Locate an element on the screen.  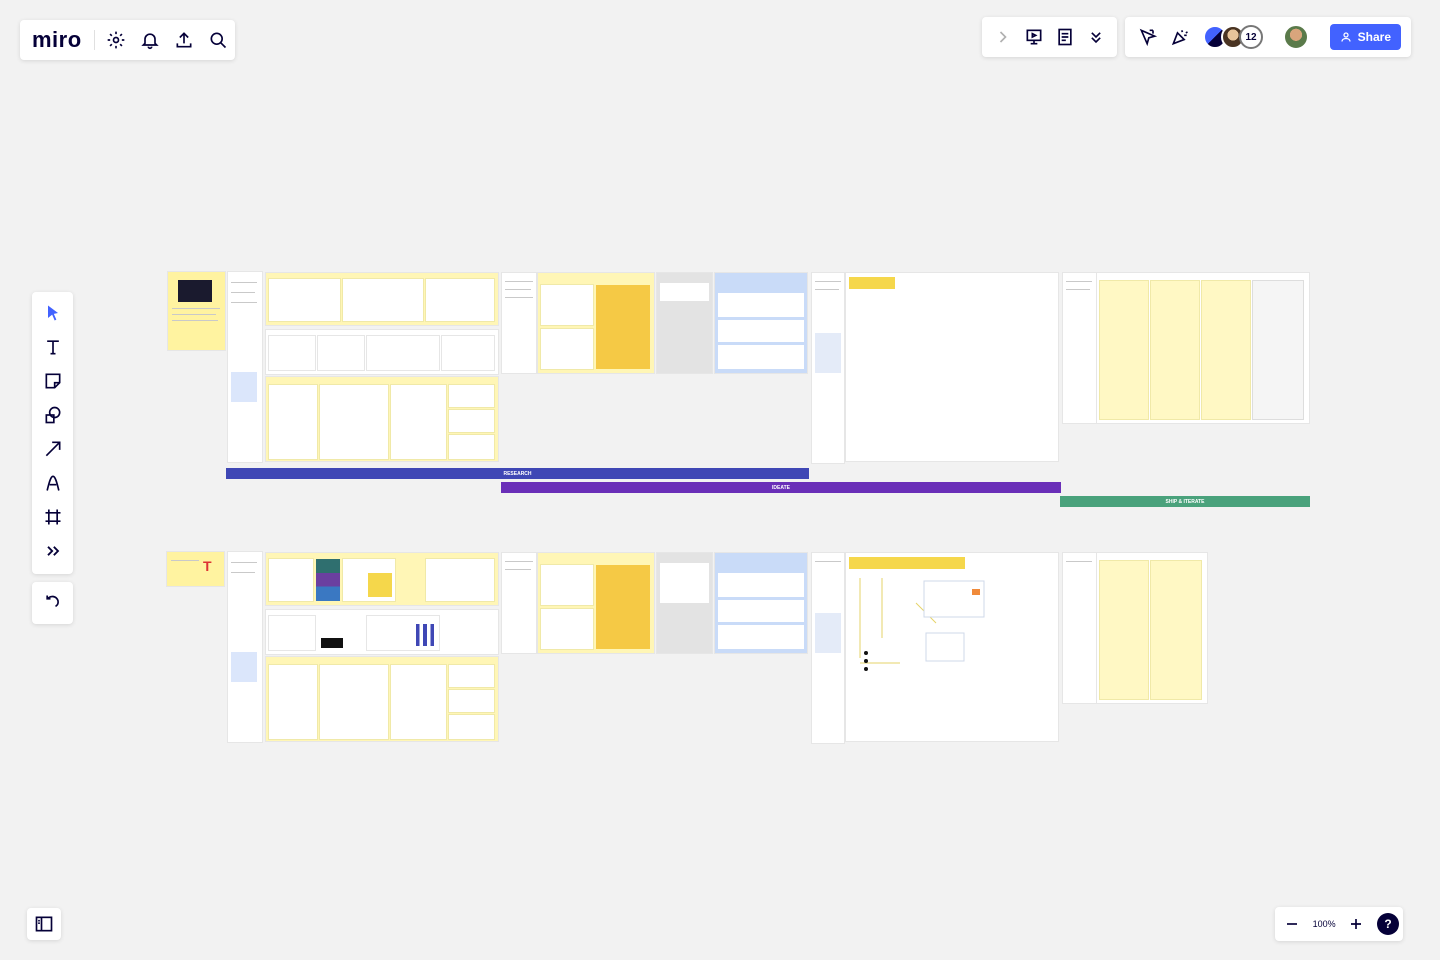
undo-panel is located at coordinates (52, 603).